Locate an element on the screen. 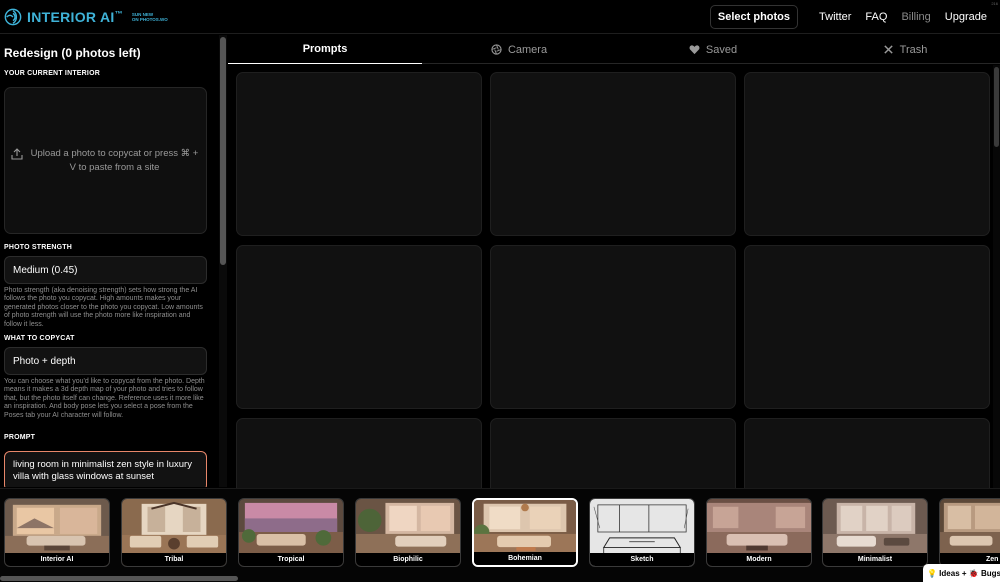  style-card-bohemian: Bohemian is located at coordinates (525, 532).